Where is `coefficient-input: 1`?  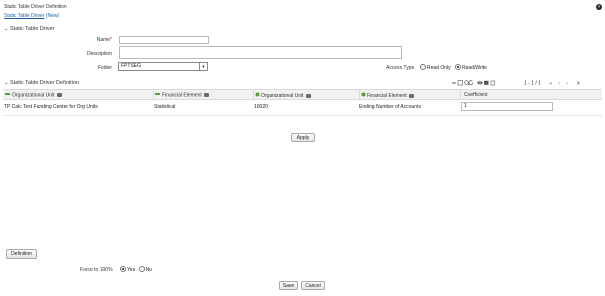
coefficient-input: 1 is located at coordinates (507, 106).